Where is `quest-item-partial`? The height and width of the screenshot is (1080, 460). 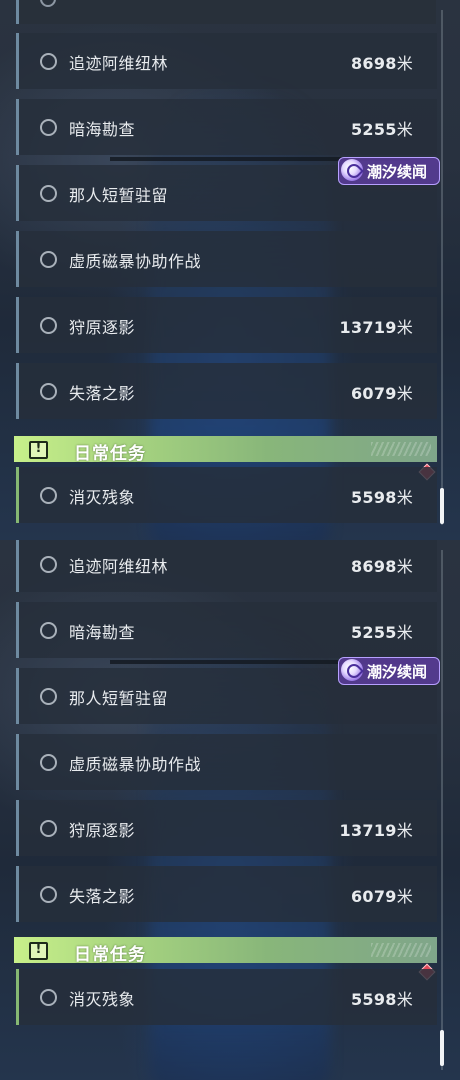
quest-item-partial is located at coordinates (226, 12).